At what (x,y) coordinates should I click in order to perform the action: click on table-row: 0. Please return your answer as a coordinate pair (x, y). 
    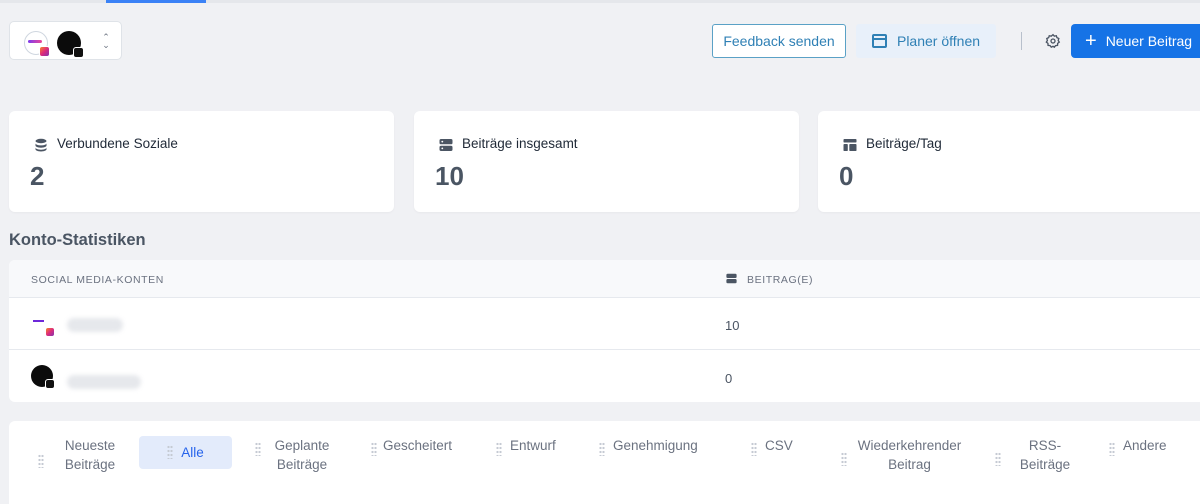
    Looking at the image, I should click on (604, 376).